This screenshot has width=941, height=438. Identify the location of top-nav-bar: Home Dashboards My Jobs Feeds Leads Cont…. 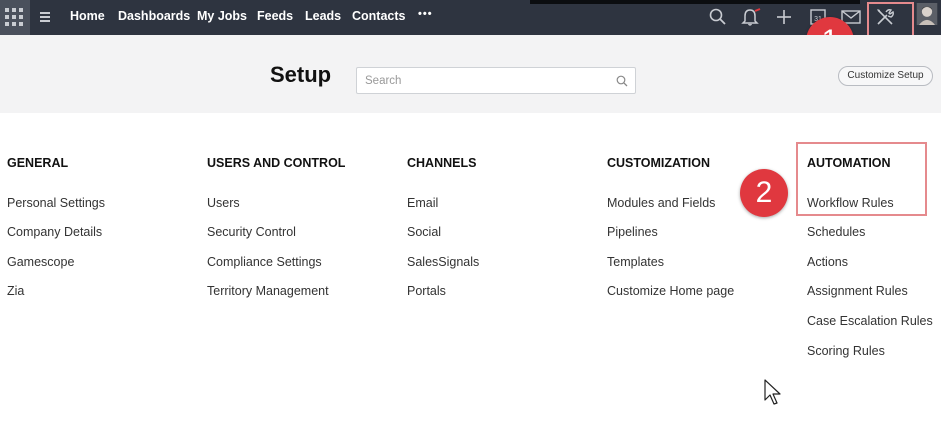
(470, 17).